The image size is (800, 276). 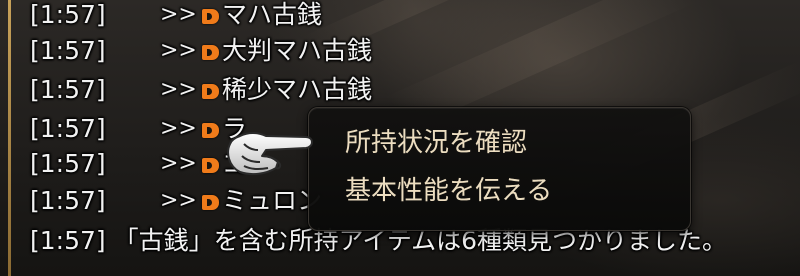 What do you see at coordinates (297, 90) in the screenshot?
I see `item-link: 稀少マハ古銭` at bounding box center [297, 90].